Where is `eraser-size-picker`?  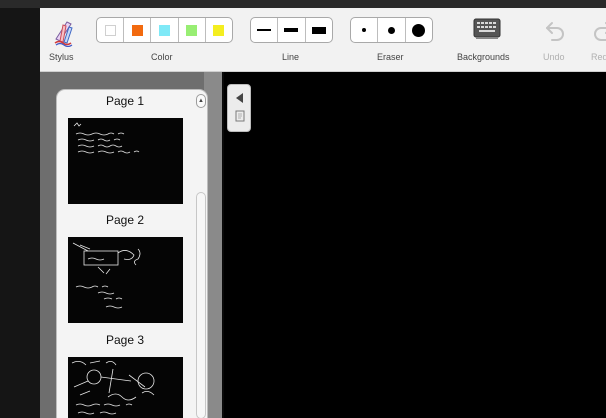
eraser-size-picker is located at coordinates (391, 30).